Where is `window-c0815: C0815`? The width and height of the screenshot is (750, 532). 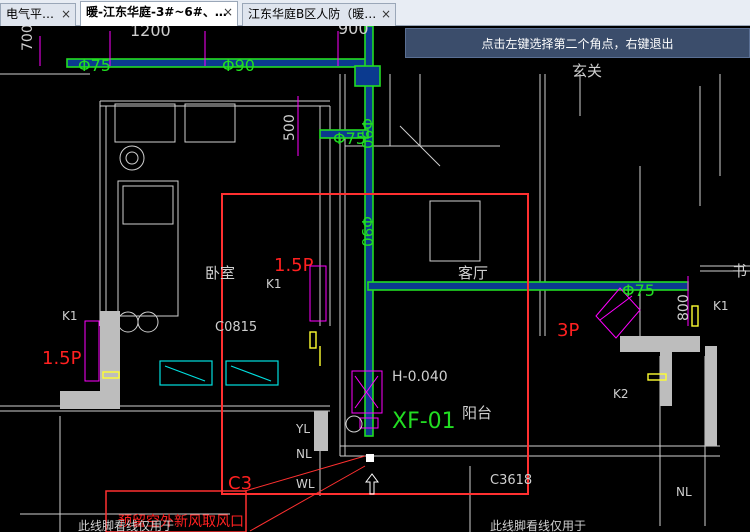 window-c0815: C0815 is located at coordinates (236, 327).